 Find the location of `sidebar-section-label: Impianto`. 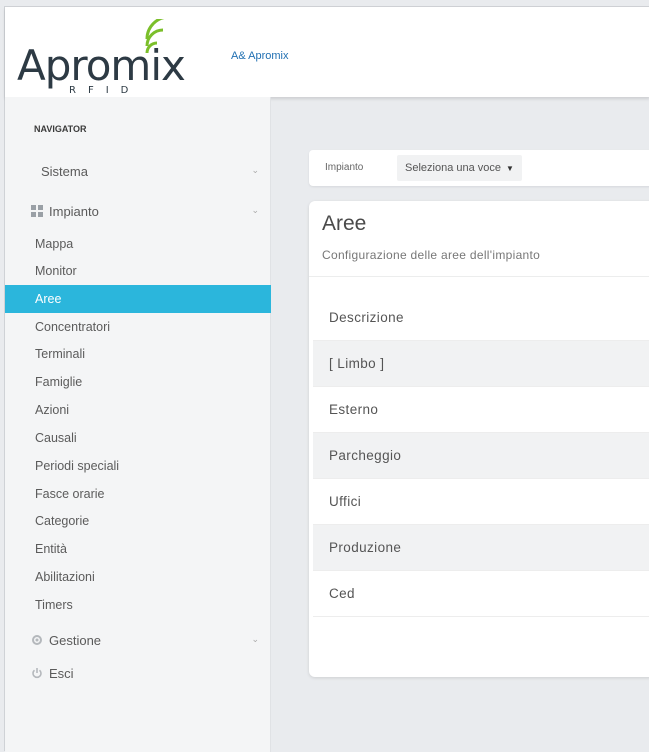

sidebar-section-label: Impianto is located at coordinates (74, 211).